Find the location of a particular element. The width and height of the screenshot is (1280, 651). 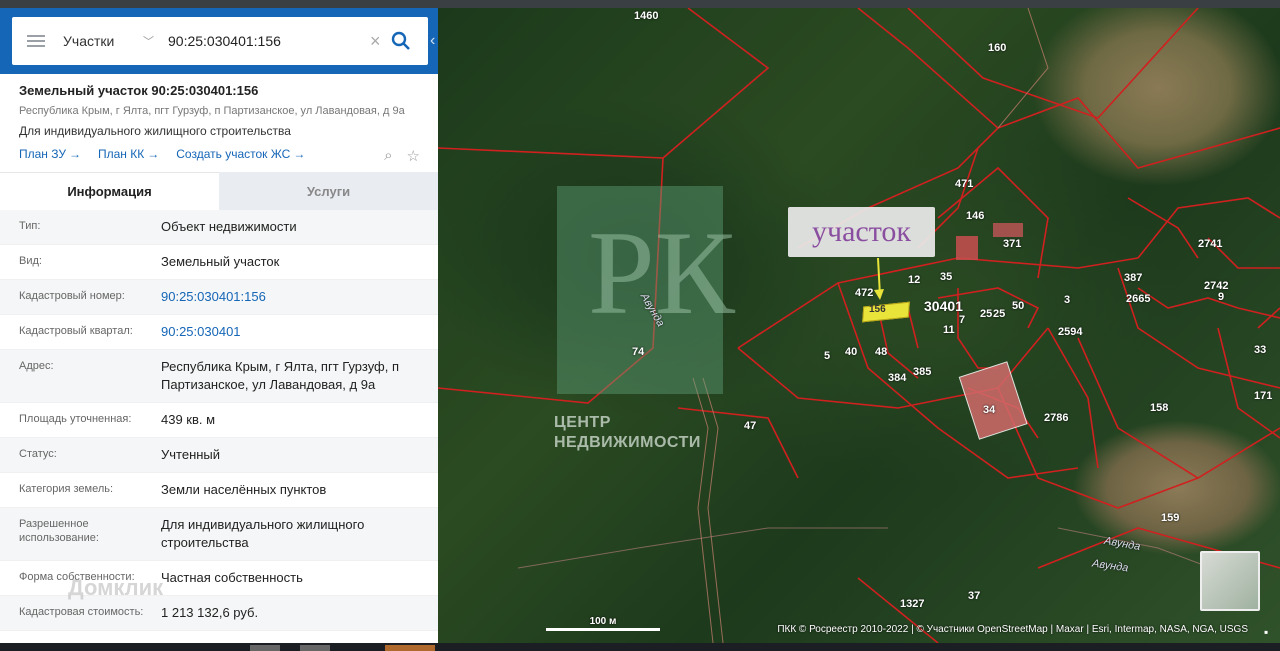

row-key: дата определения: is located at coordinates (90, 637).